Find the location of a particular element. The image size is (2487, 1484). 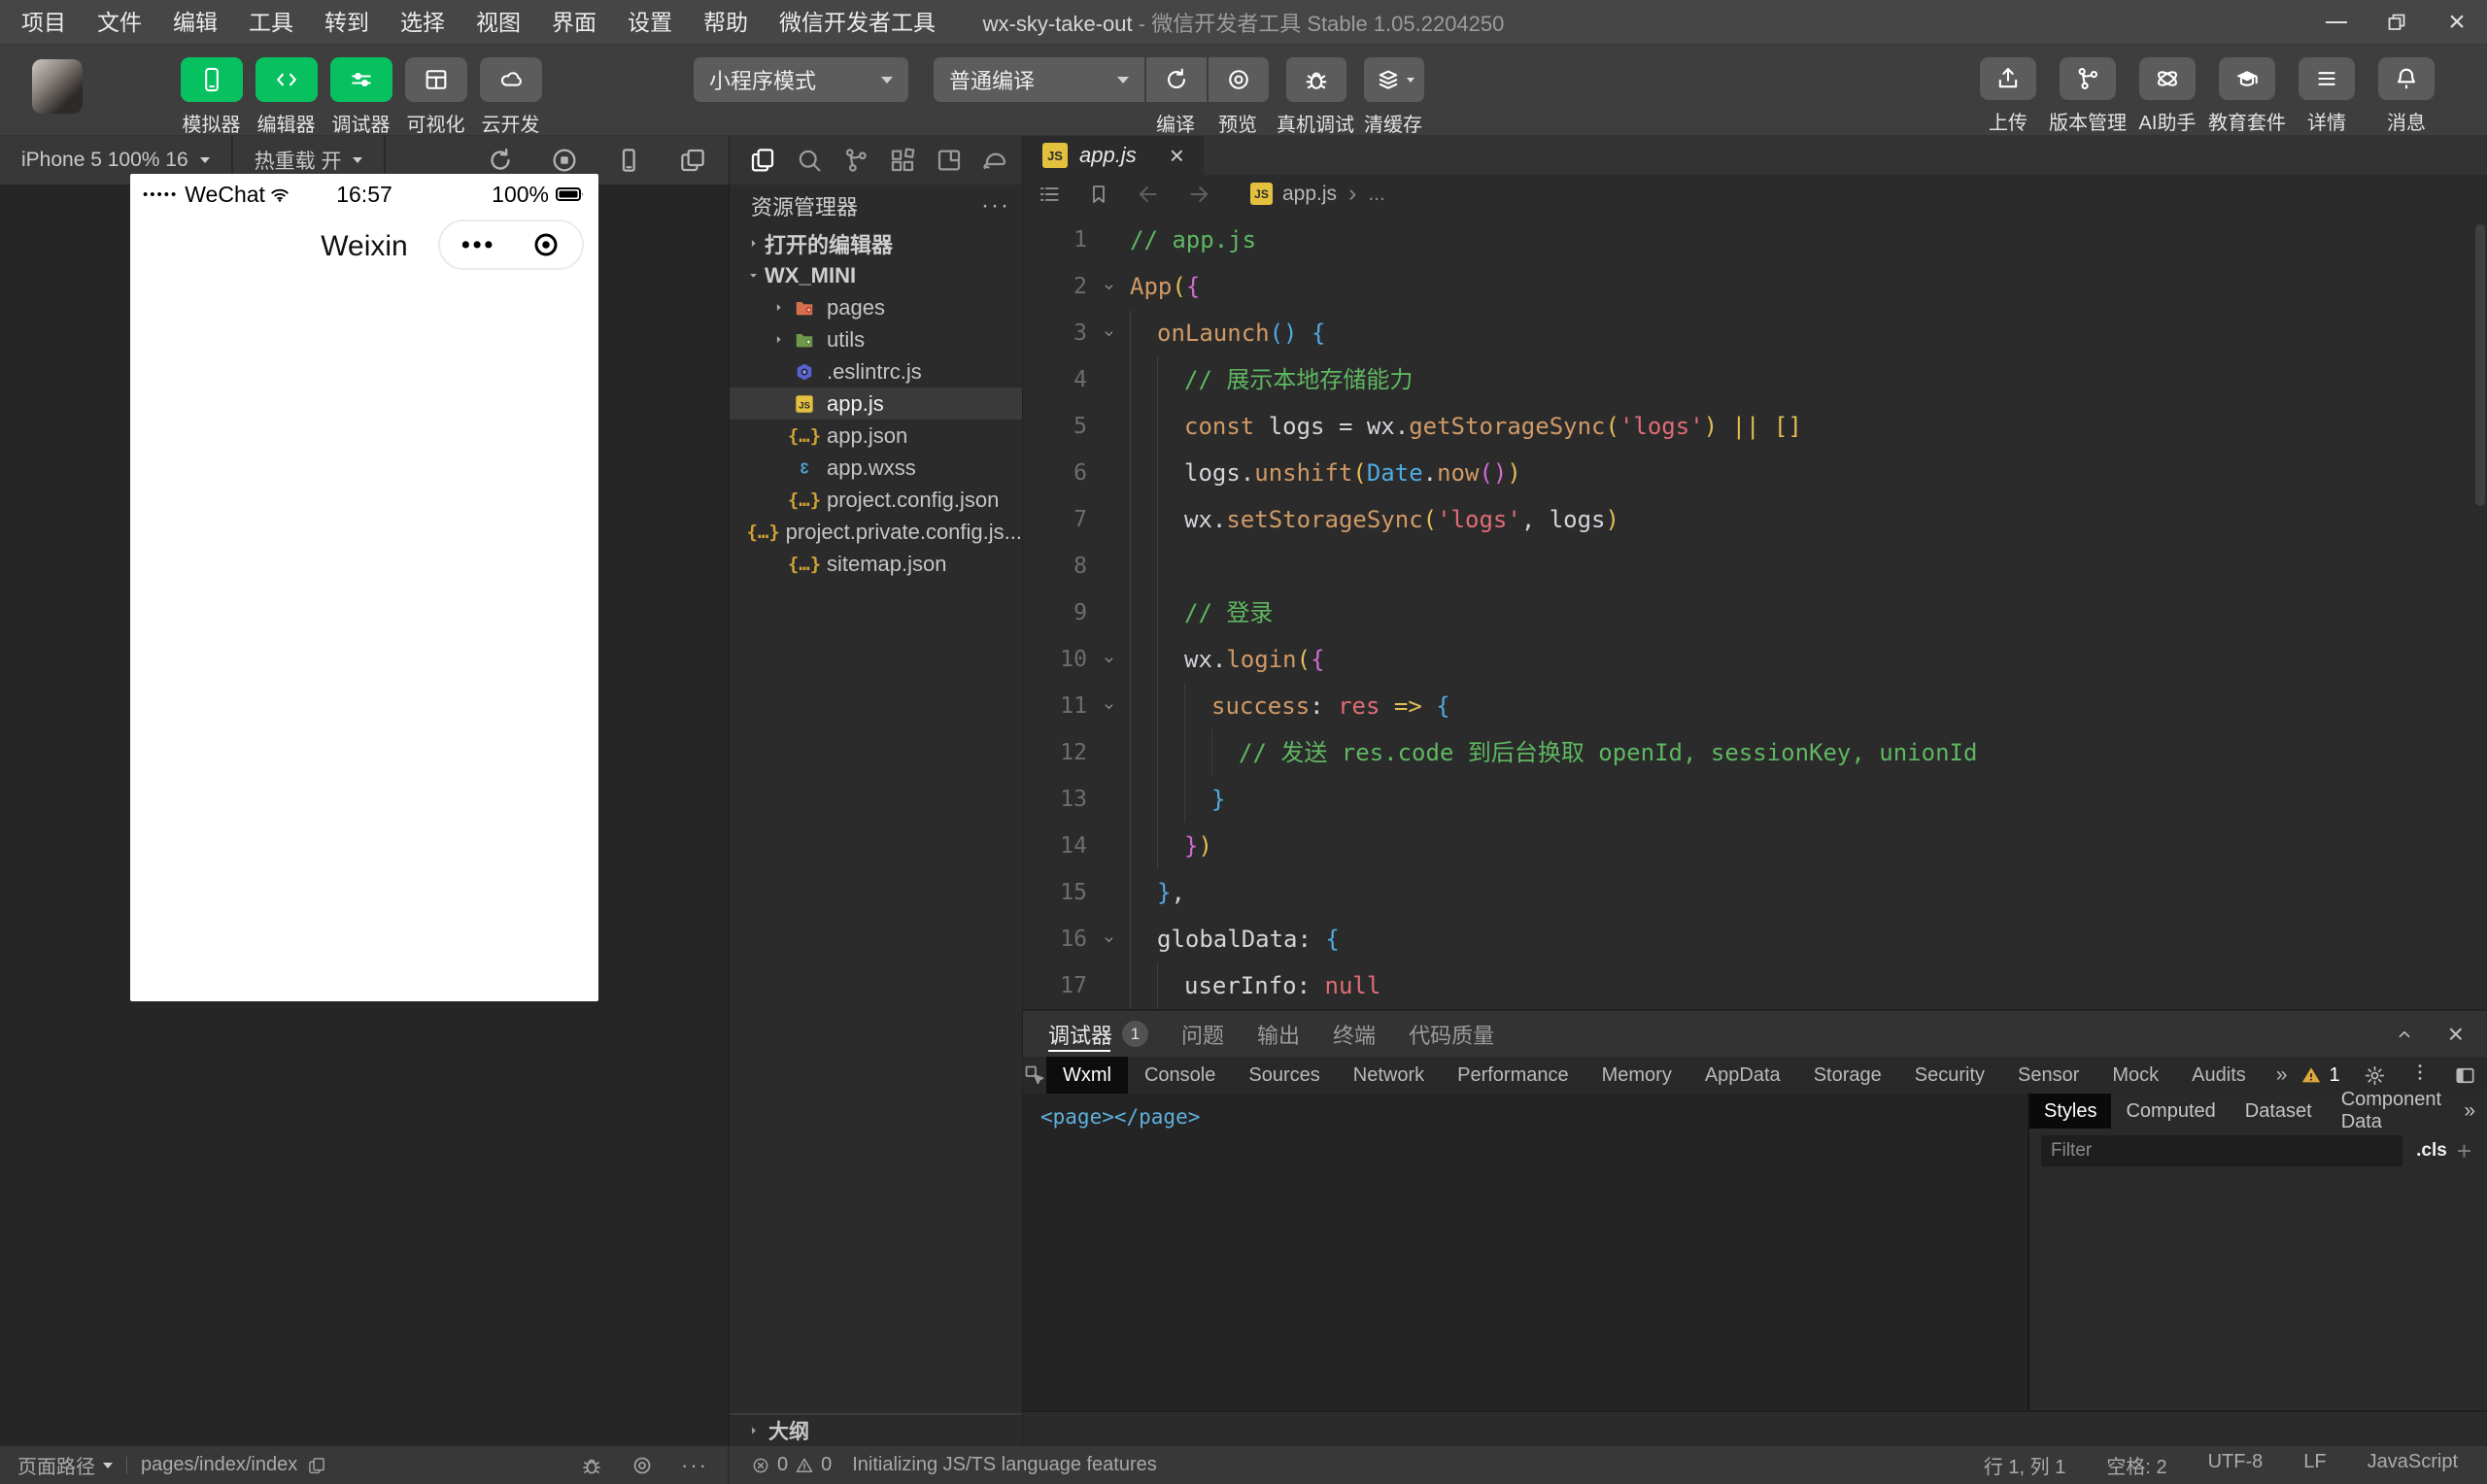

debugger-tab-问题: 问题 is located at coordinates (1202, 1034).